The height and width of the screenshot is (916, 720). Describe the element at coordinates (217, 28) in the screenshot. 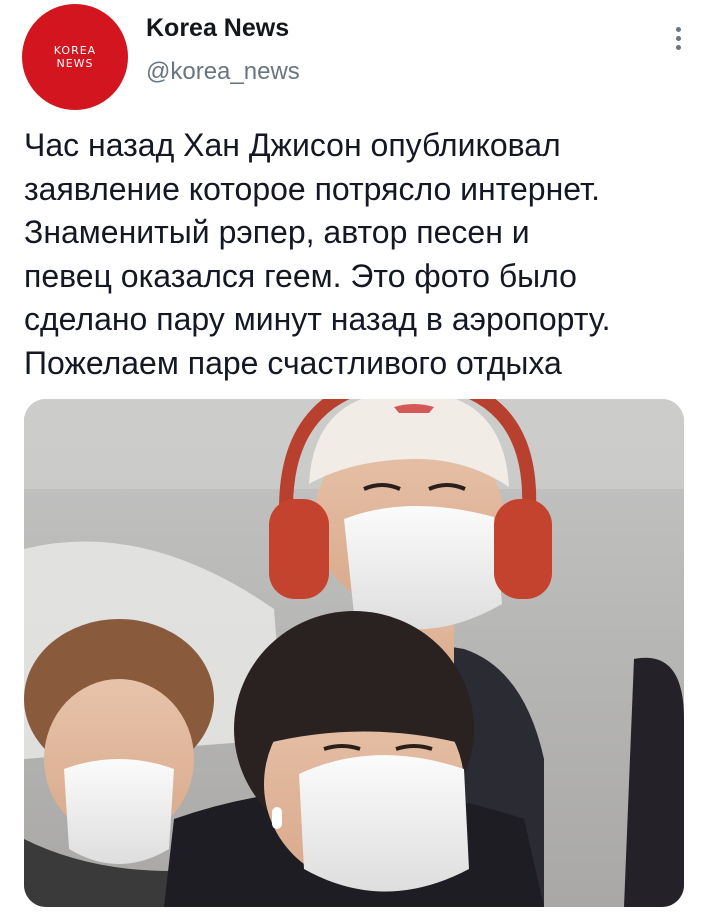

I see `display-name: Korea News` at that location.